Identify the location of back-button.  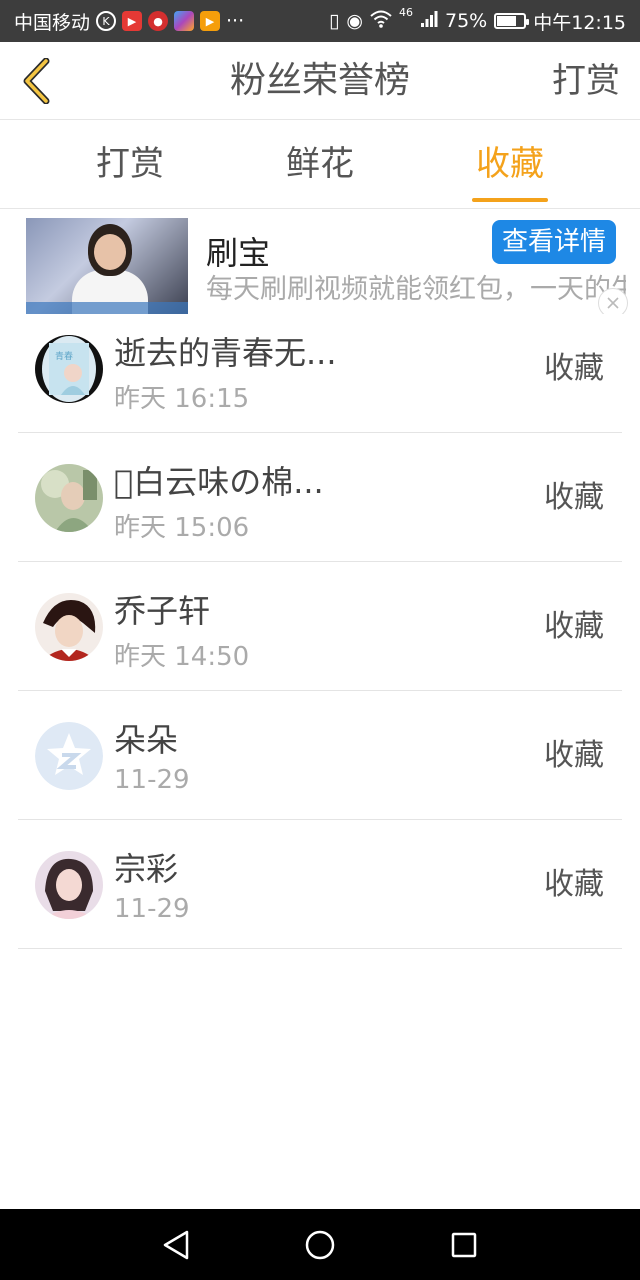
(36, 81).